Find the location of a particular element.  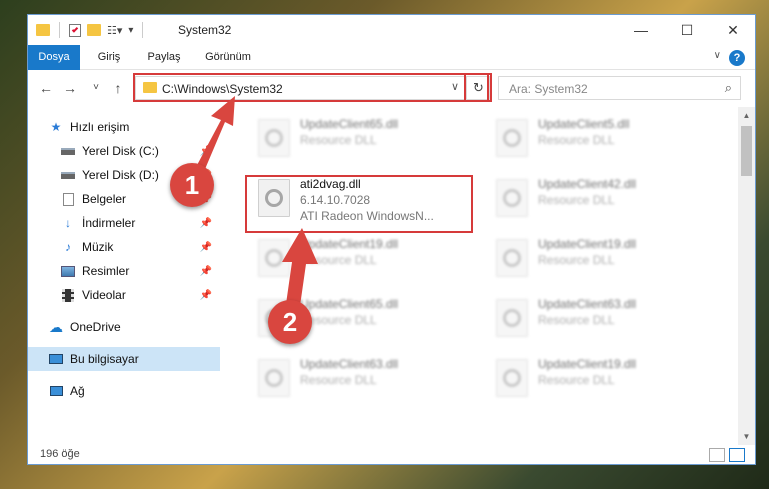

vertical-scrollbar: ▲ ▼ is located at coordinates (746, 276).